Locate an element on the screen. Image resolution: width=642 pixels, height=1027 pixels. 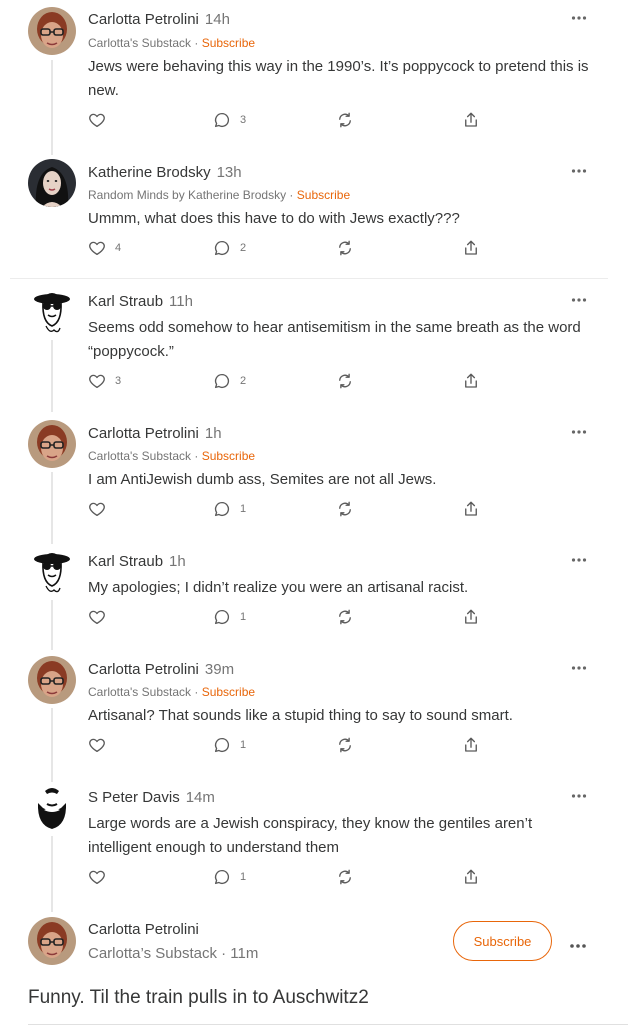
subscribe-button: Subscribe is located at coordinates (502, 941).